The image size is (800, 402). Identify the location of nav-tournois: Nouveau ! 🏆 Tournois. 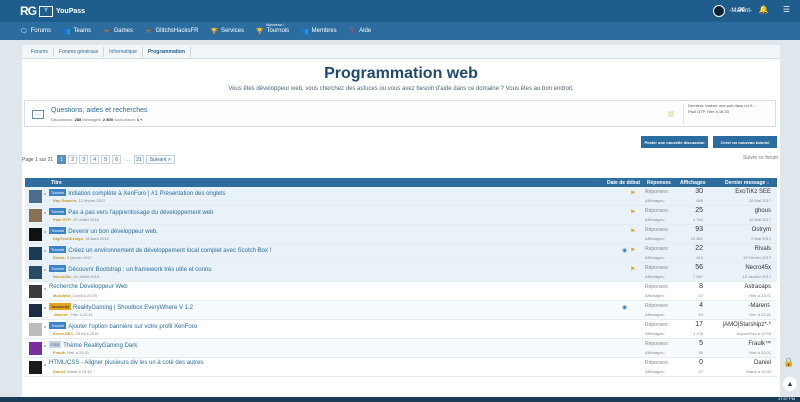
(272, 28).